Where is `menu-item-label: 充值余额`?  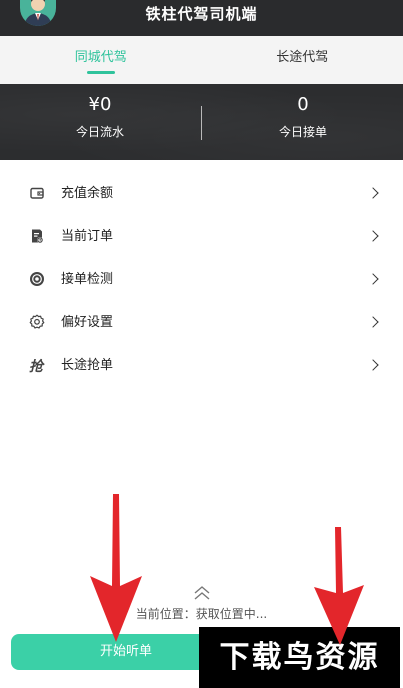 menu-item-label: 充值余额 is located at coordinates (87, 193).